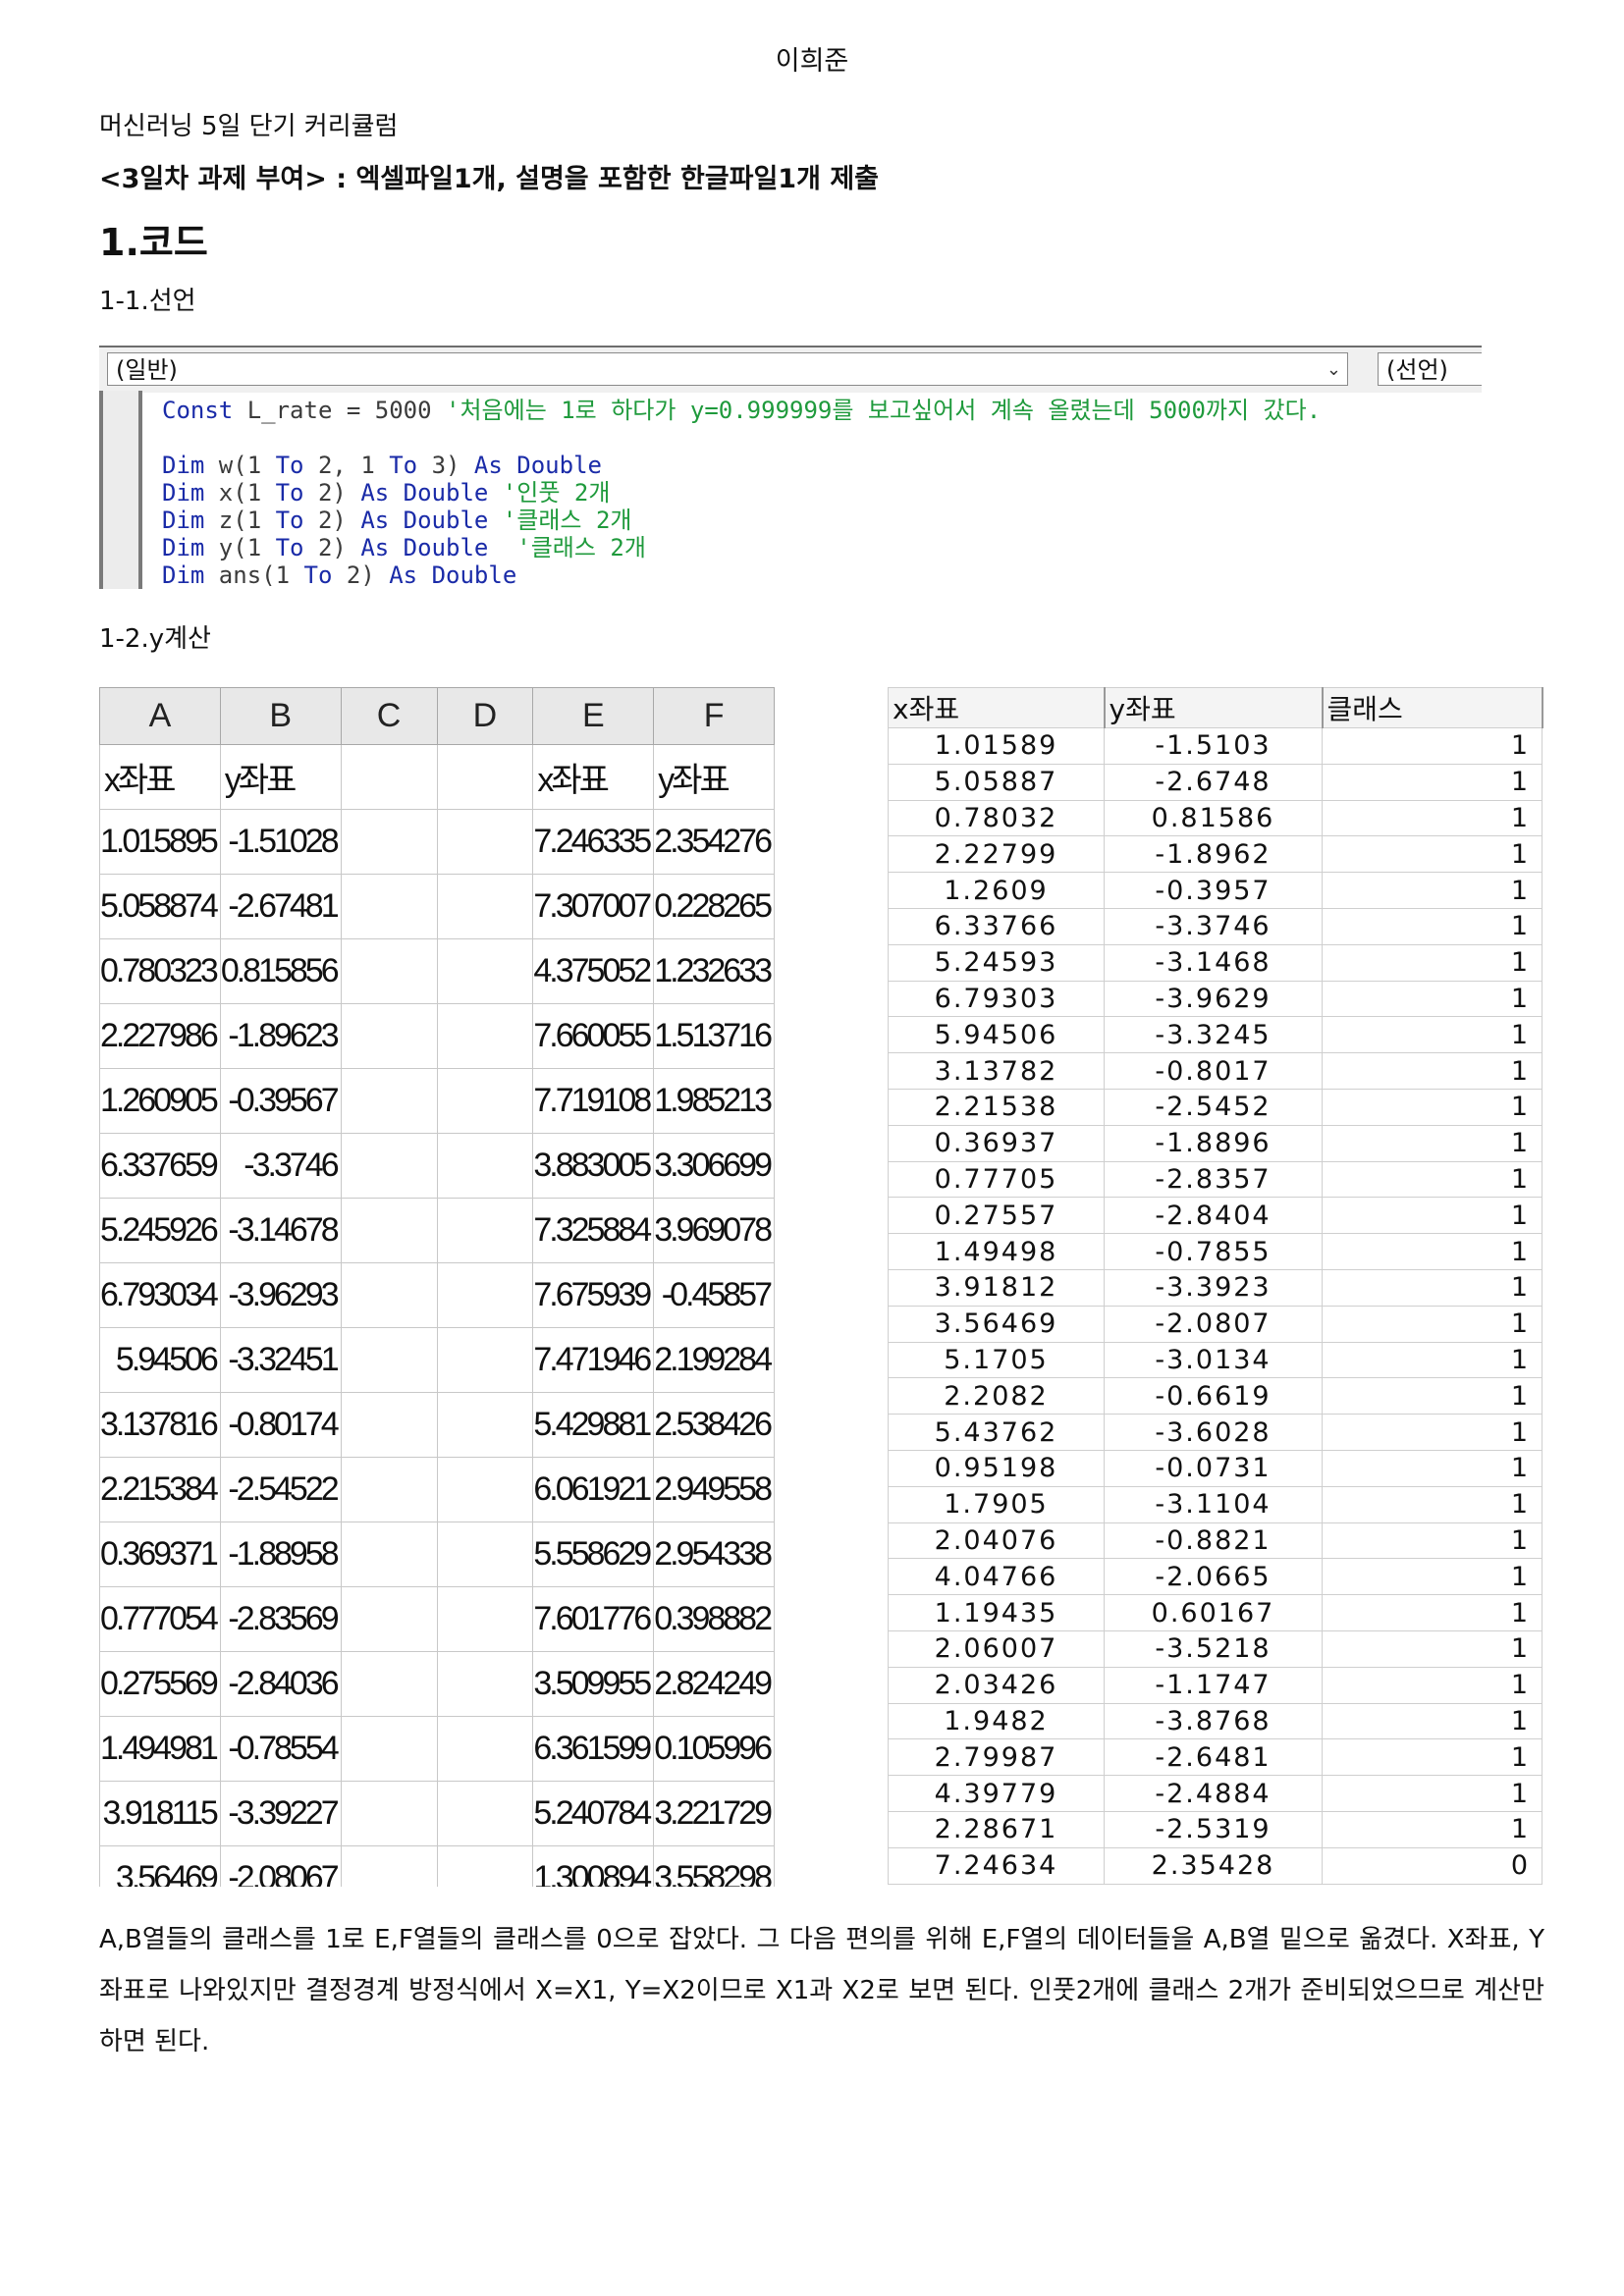 The height and width of the screenshot is (2296, 1624). Describe the element at coordinates (714, 1866) in the screenshot. I see `sheet-cell: 3.558298` at that location.